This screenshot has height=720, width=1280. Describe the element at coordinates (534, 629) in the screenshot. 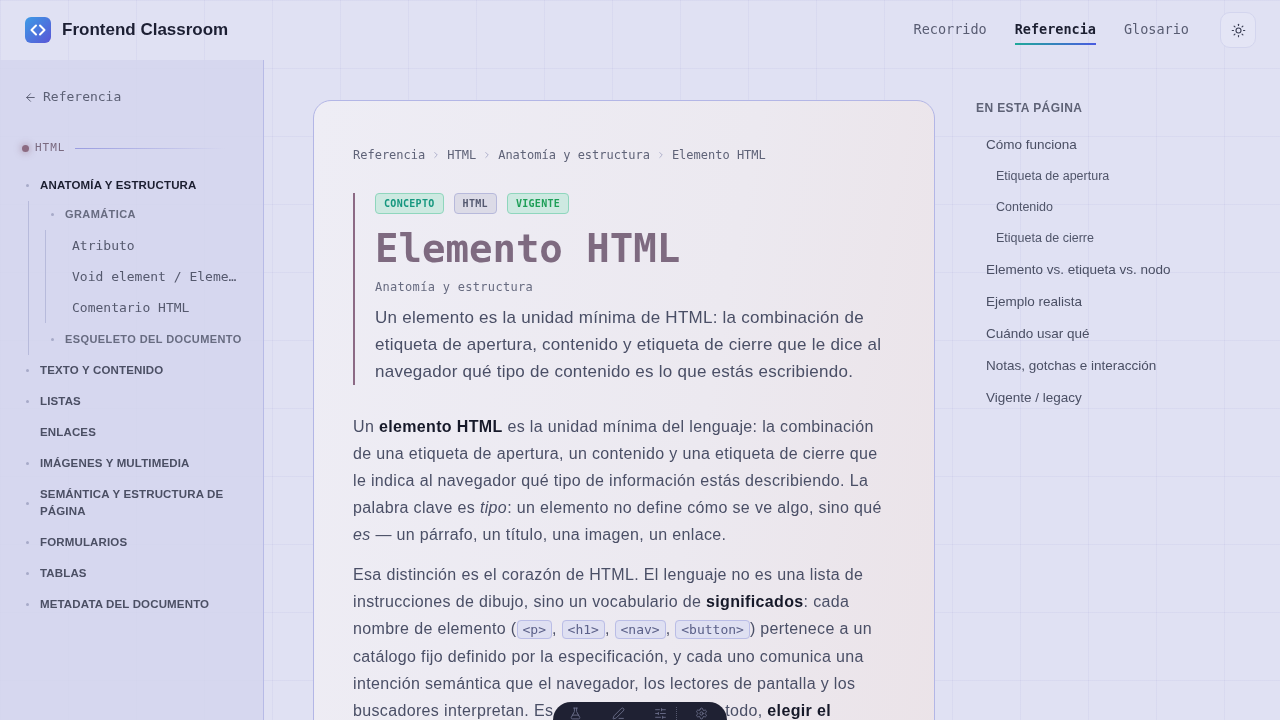

I see `inline-code: <p>` at that location.